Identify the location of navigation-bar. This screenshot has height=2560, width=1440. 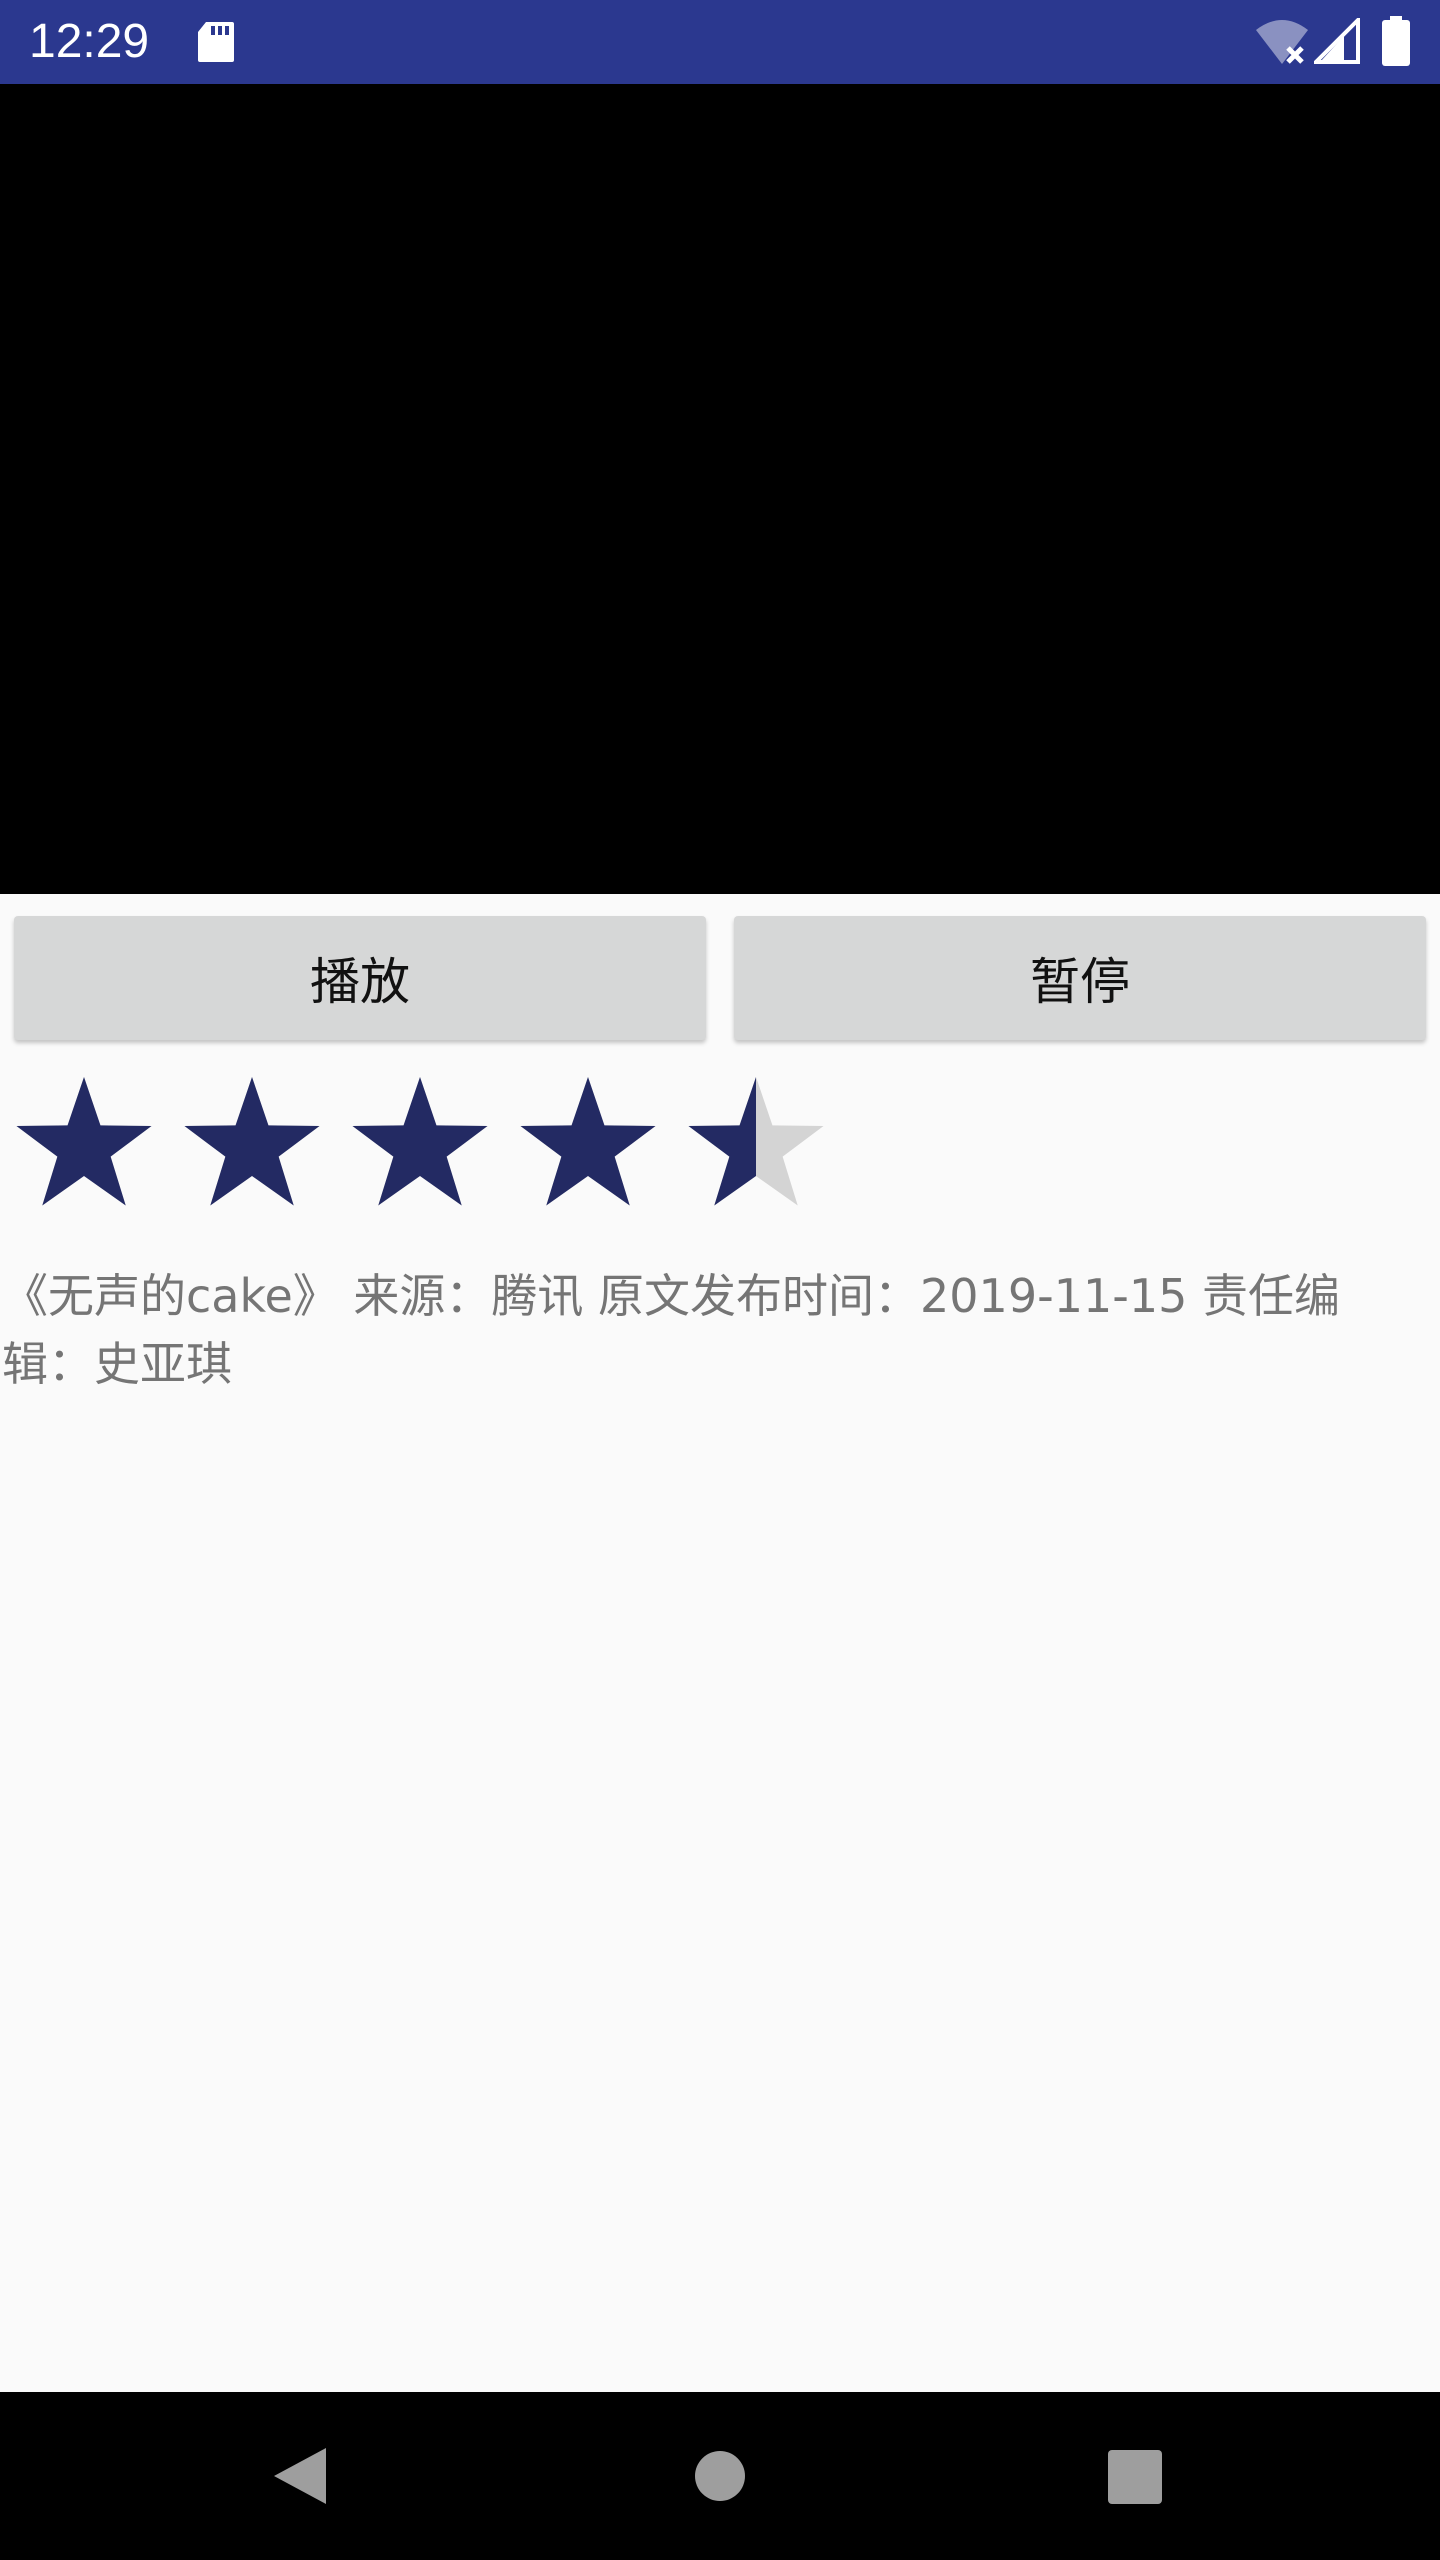
(720, 2476).